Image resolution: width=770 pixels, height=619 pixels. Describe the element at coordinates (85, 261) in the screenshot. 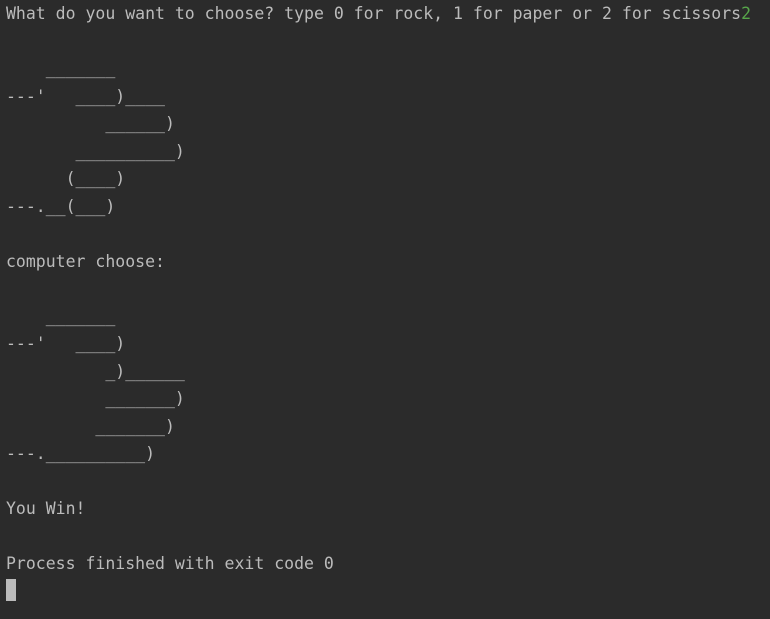

I see `computer-label-line: computer choose:` at that location.